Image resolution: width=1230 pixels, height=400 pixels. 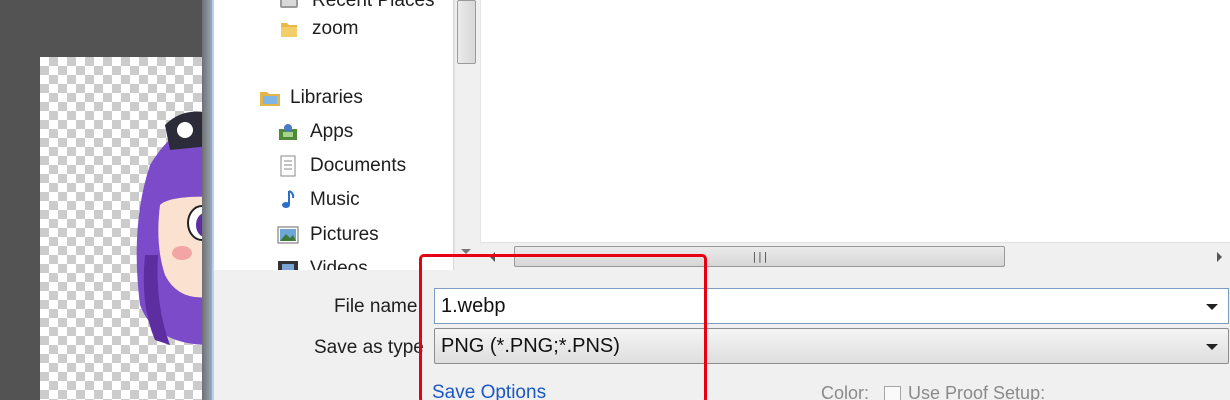 I want to click on documents-icon, so click(x=288, y=166).